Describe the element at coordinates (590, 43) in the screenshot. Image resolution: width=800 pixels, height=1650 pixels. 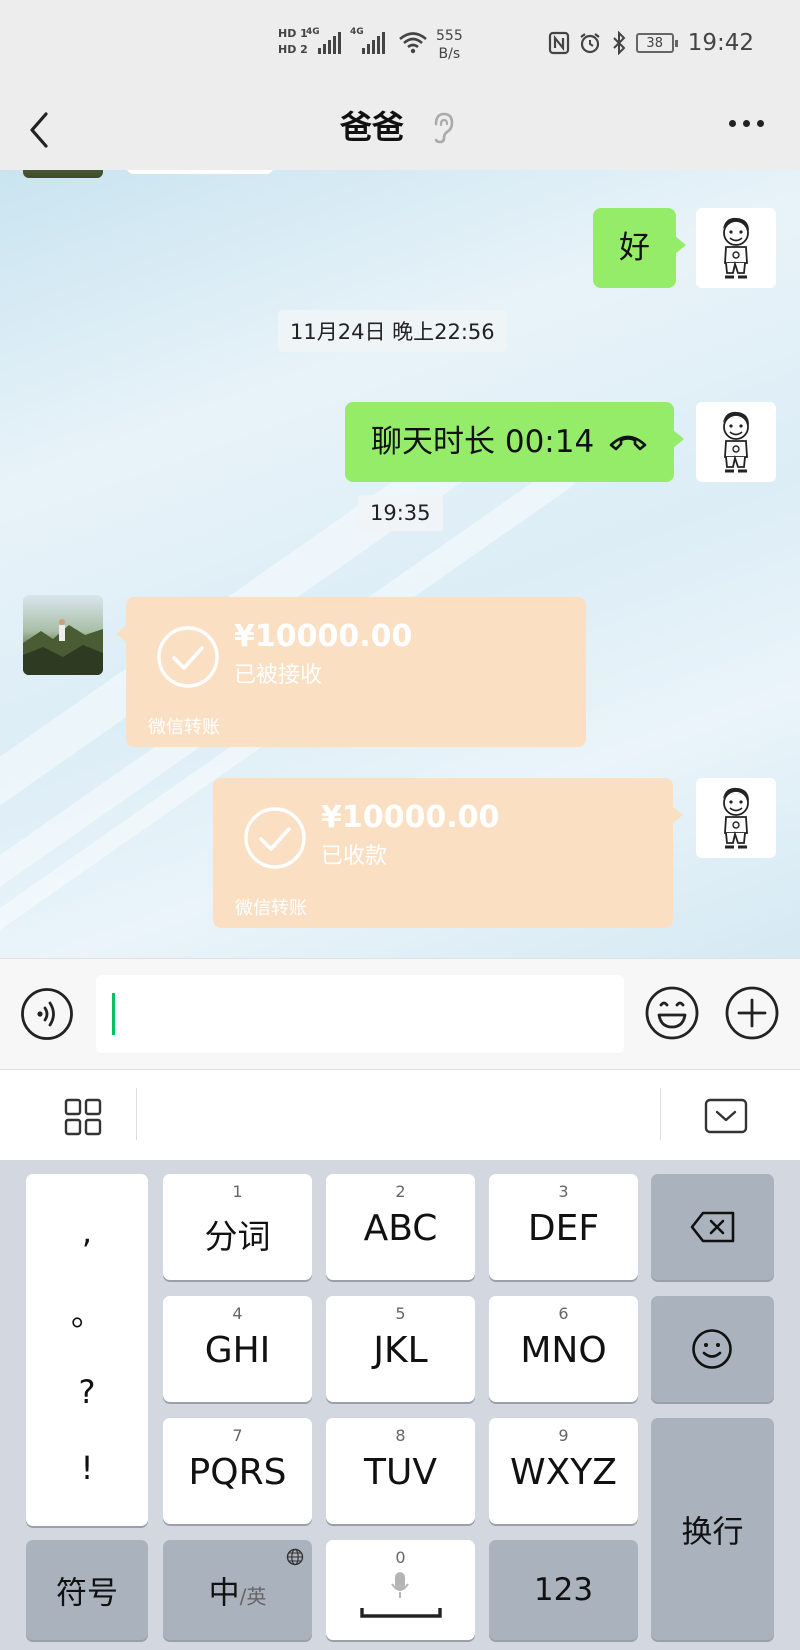
I see `alarm-icon` at that location.